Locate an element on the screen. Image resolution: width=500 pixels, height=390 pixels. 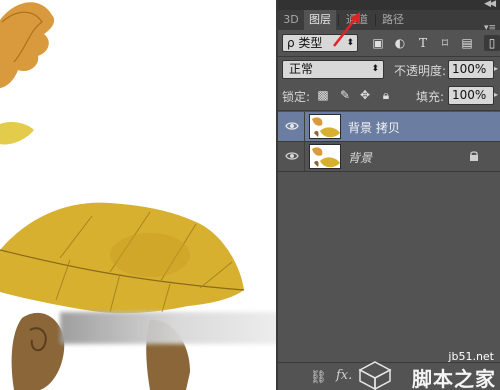
dropdown-arrow-icon: ⬍ is located at coordinates (375, 69).